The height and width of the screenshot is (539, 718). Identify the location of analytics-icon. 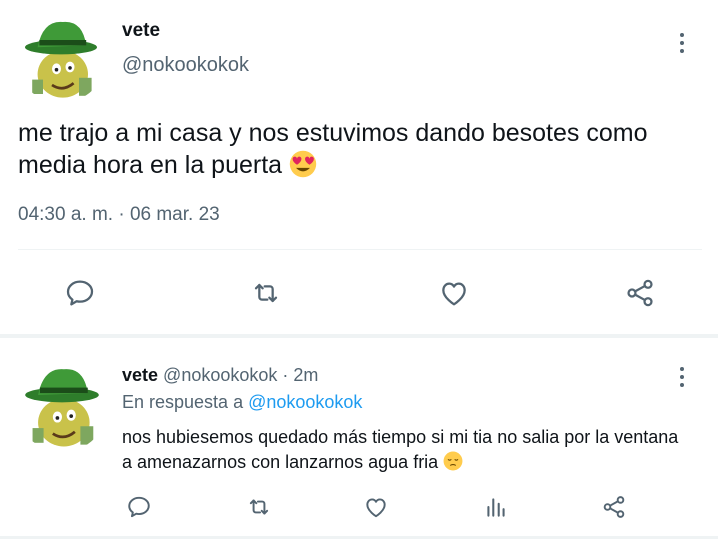
(496, 507).